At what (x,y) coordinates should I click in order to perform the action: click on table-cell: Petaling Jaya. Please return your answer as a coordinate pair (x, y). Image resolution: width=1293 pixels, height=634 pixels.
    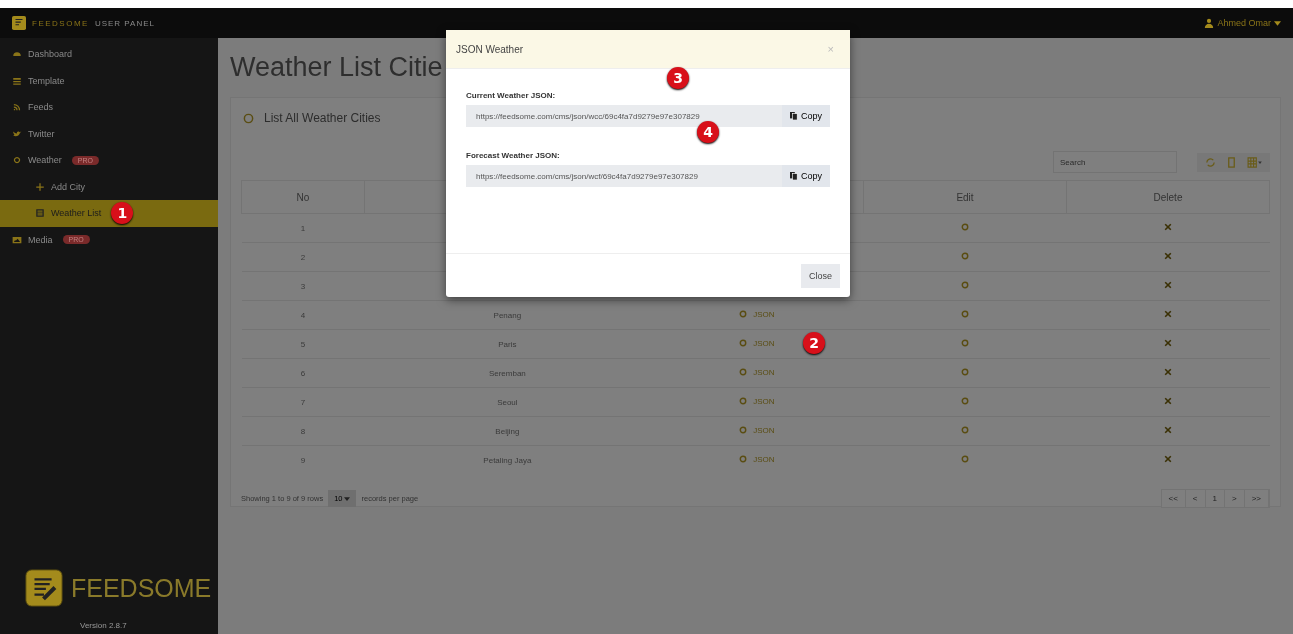
    Looking at the image, I should click on (507, 460).